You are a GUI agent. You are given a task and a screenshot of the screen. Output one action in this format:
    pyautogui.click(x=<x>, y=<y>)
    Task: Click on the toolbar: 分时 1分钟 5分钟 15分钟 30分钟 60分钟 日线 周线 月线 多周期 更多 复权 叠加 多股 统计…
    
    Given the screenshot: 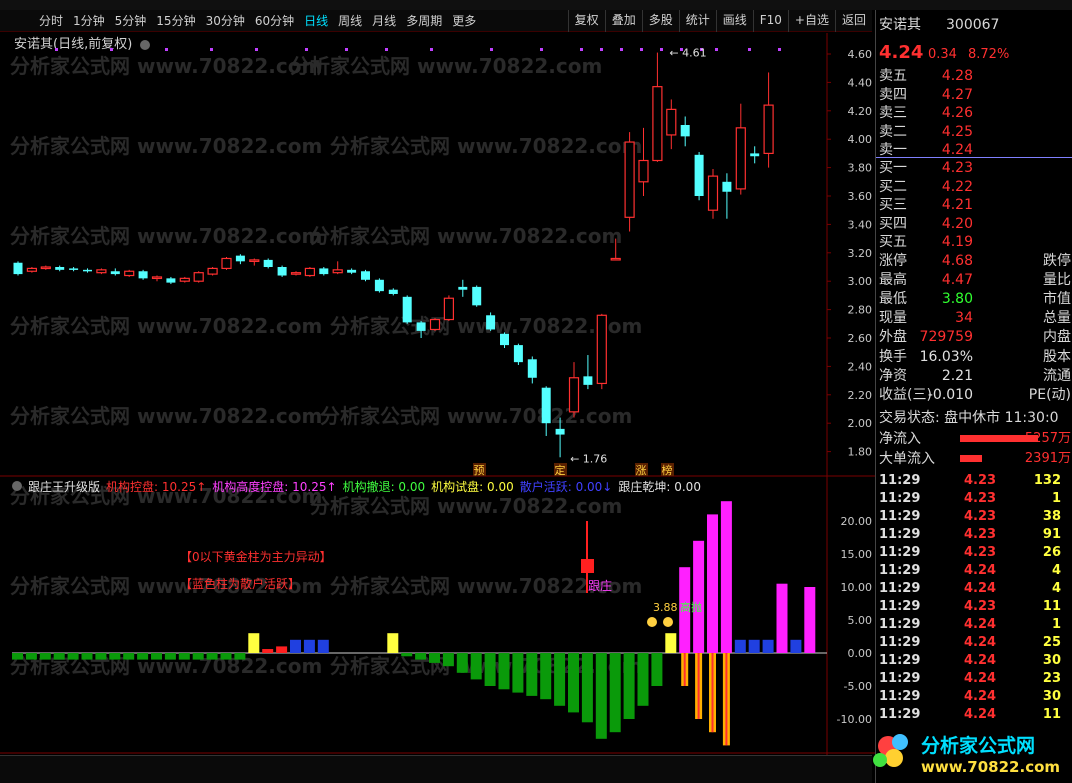 What is the action you would take?
    pyautogui.click(x=436, y=21)
    